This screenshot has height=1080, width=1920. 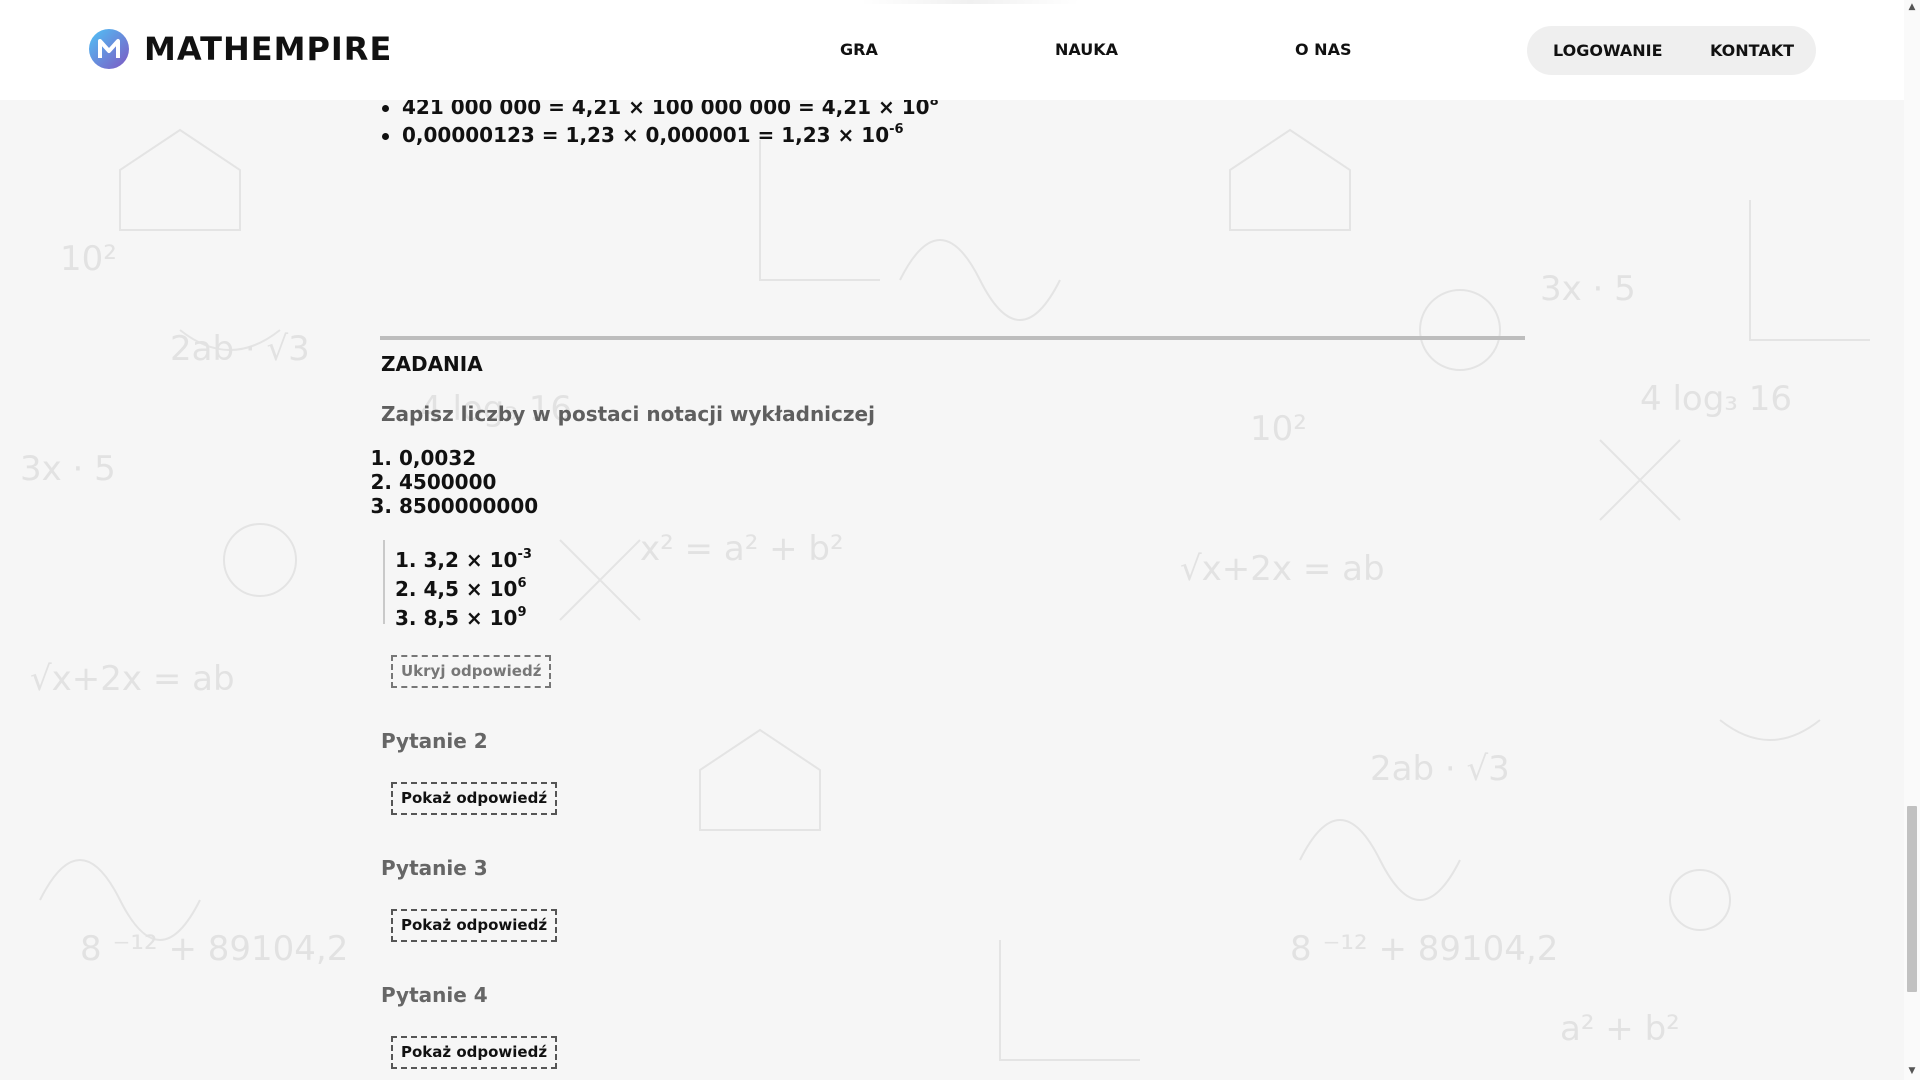 What do you see at coordinates (1608, 50) in the screenshot?
I see `login-link: LOGOWANIE` at bounding box center [1608, 50].